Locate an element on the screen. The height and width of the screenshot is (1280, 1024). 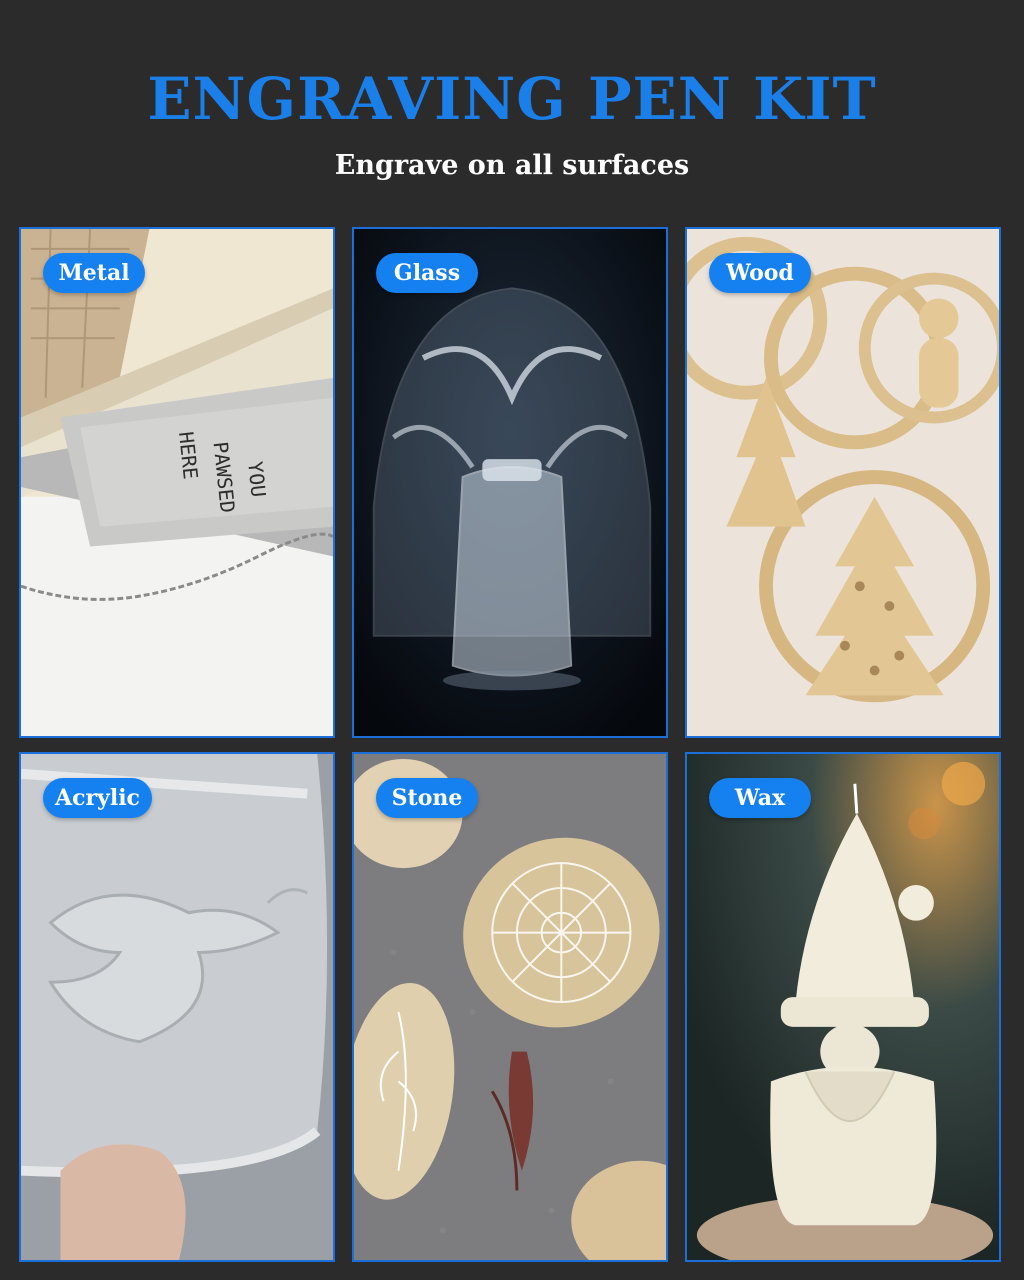
surface-tile-wood: Wood is located at coordinates (843, 482).